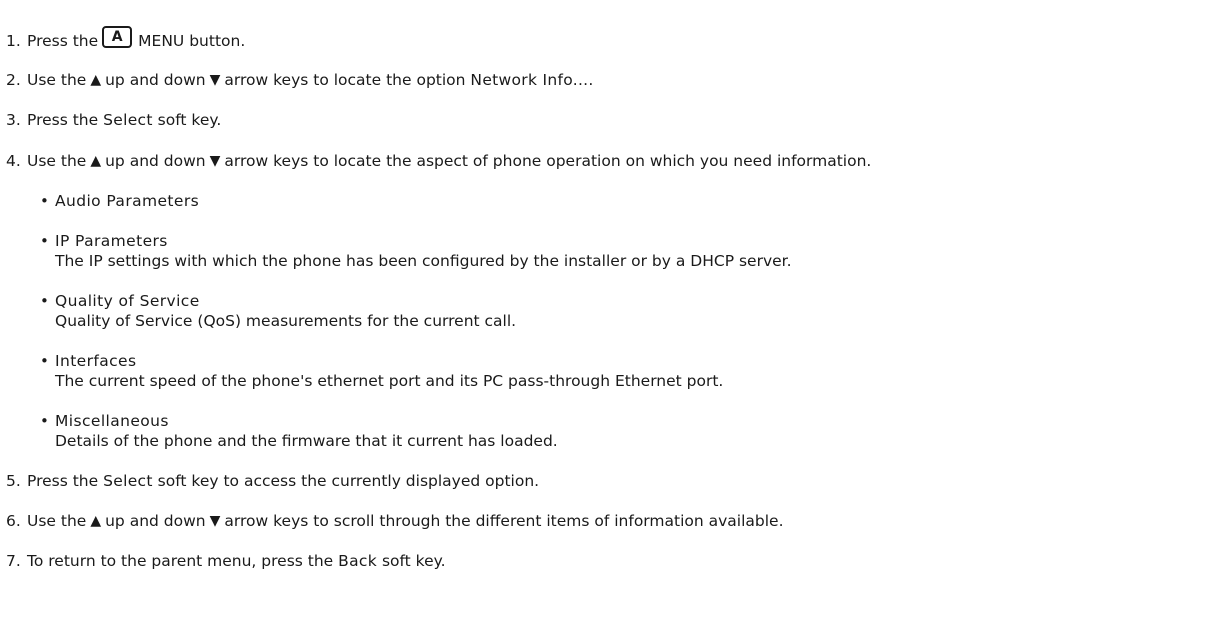 Image resolution: width=1226 pixels, height=635 pixels. I want to click on step-number: 5., so click(13, 481).